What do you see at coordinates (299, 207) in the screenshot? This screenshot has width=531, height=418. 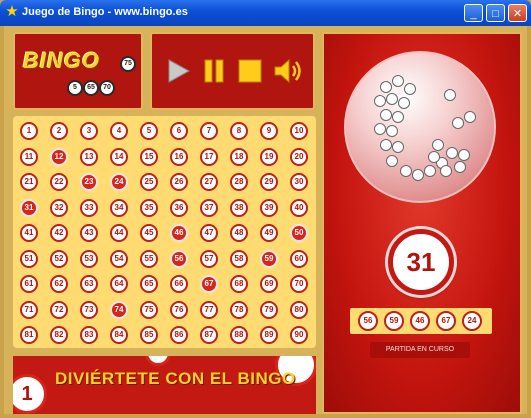 I see `board-number: 40` at bounding box center [299, 207].